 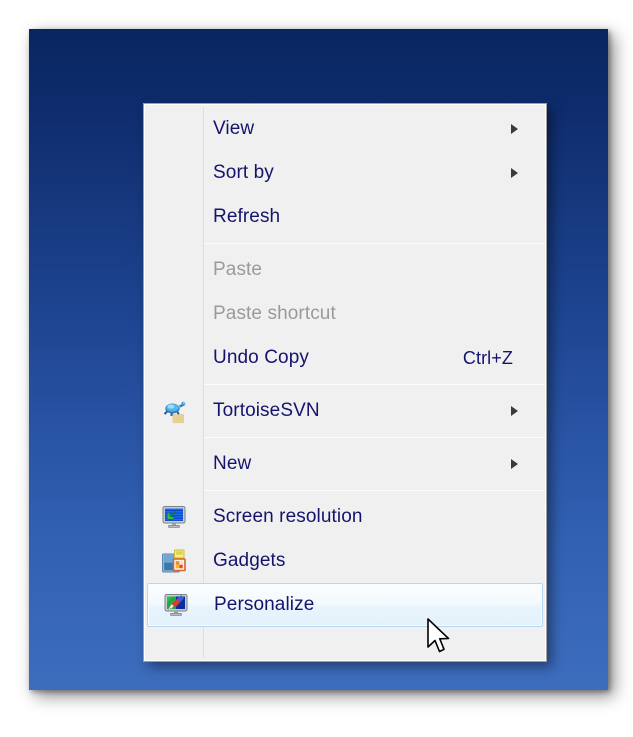 What do you see at coordinates (247, 216) in the screenshot?
I see `menu-item-label: Refresh` at bounding box center [247, 216].